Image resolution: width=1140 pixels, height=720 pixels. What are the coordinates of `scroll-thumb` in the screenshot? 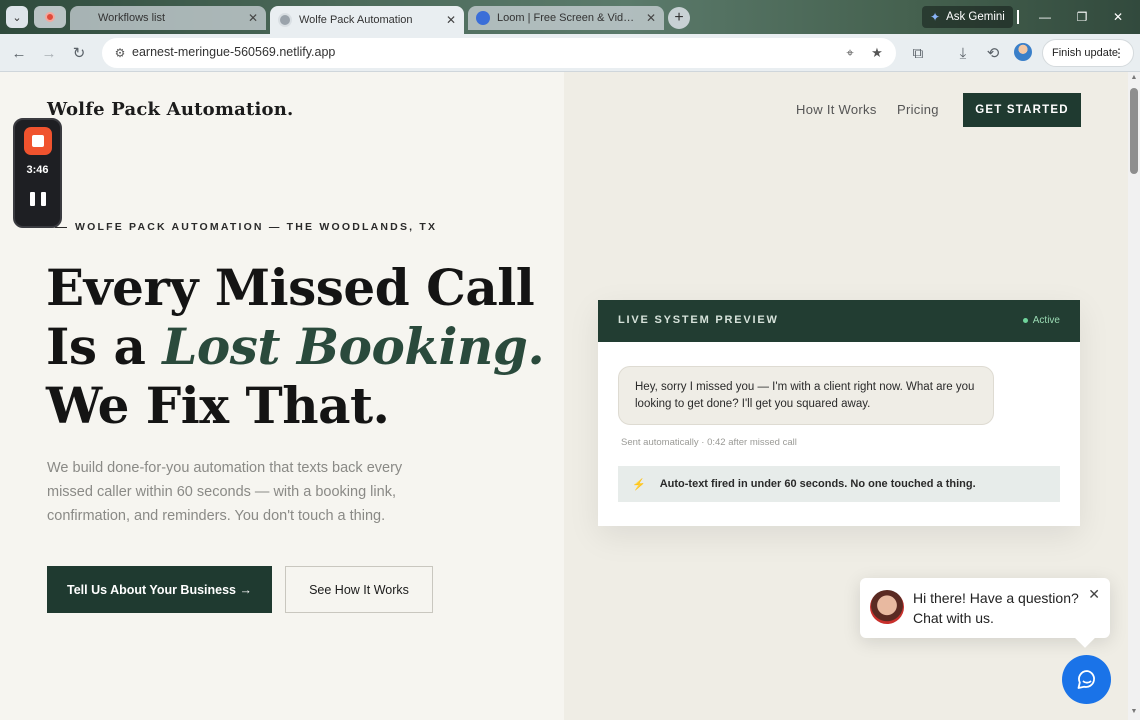 It's located at (1134, 131).